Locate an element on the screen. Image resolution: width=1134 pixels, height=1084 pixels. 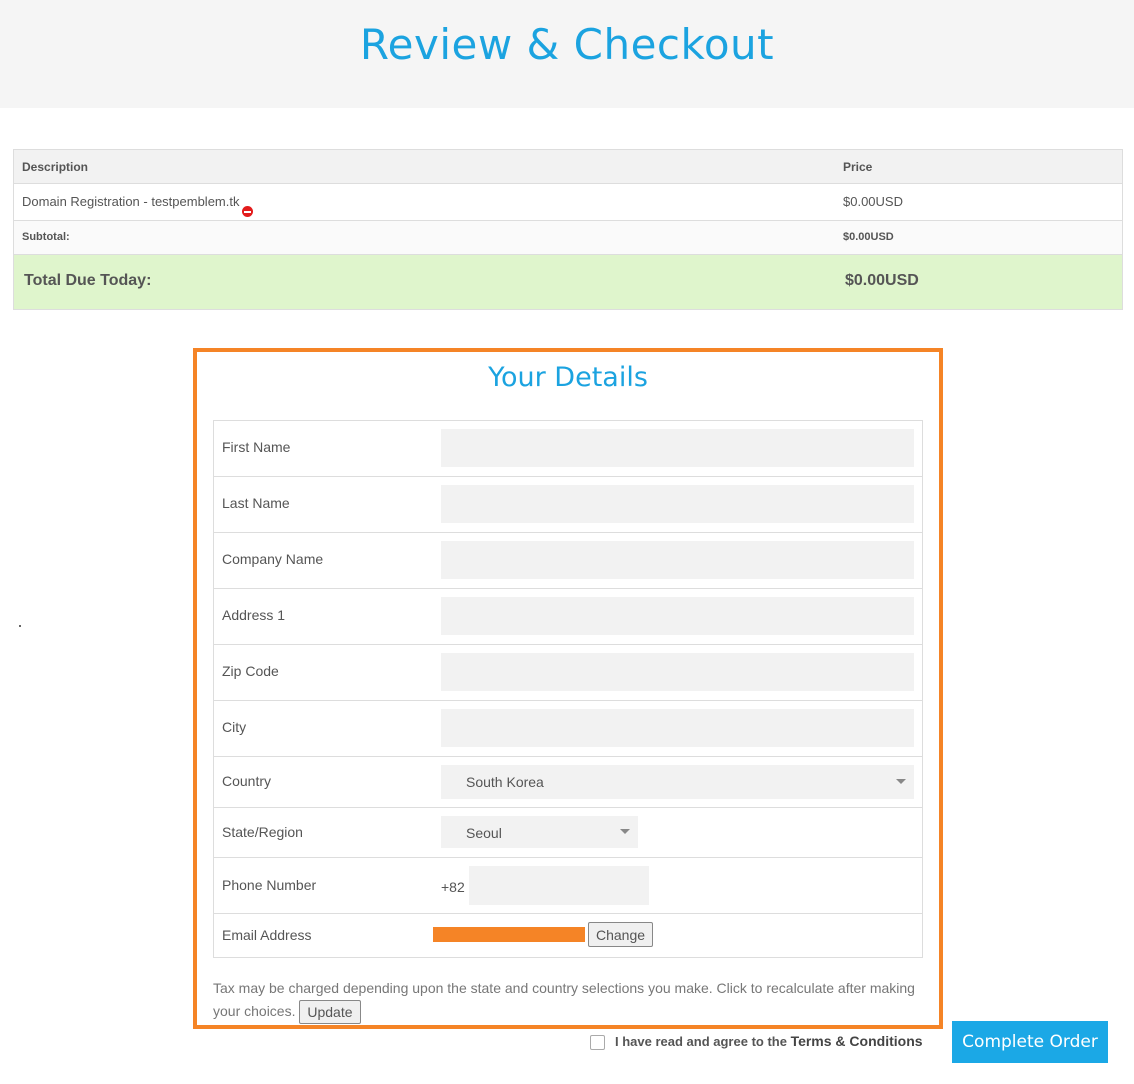
last-name-row: Last Name is located at coordinates (568, 505).